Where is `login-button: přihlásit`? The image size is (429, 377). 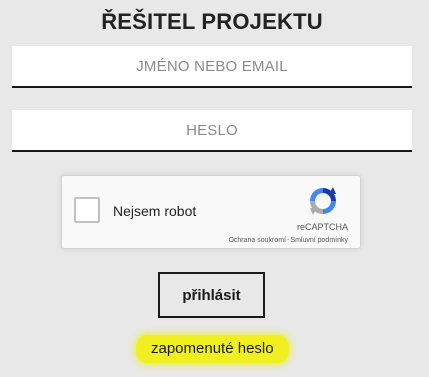
login-button: přihlásit is located at coordinates (211, 295).